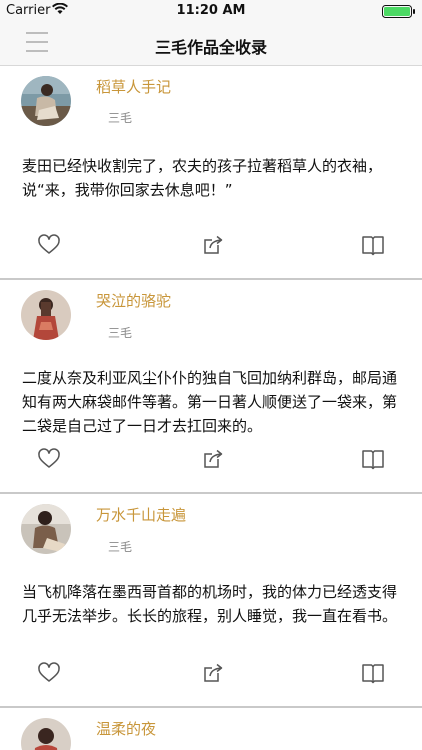 This screenshot has width=422, height=750. I want to click on post-title: 万水千山走遍, so click(141, 514).